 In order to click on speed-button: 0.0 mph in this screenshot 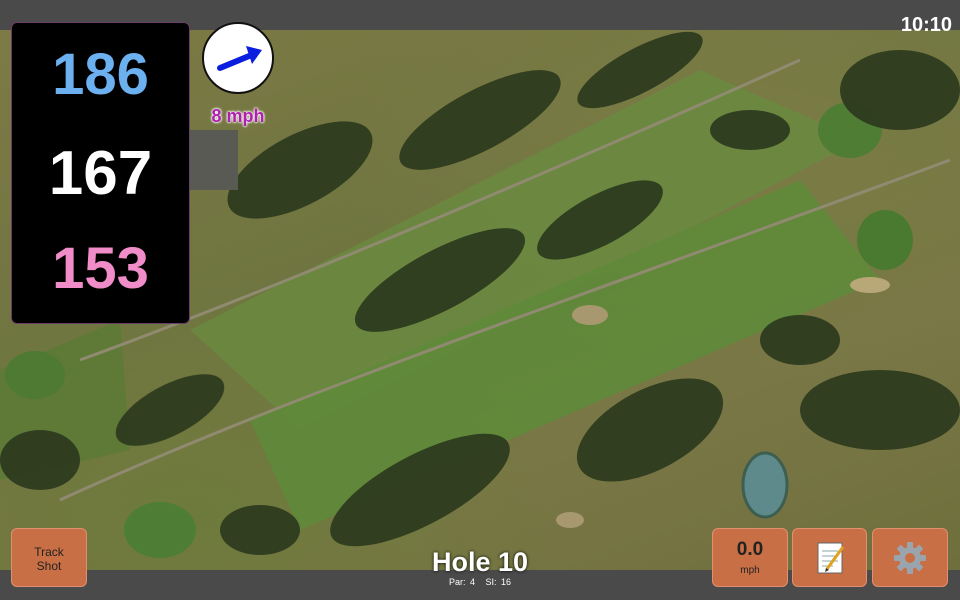, I will do `click(750, 557)`.